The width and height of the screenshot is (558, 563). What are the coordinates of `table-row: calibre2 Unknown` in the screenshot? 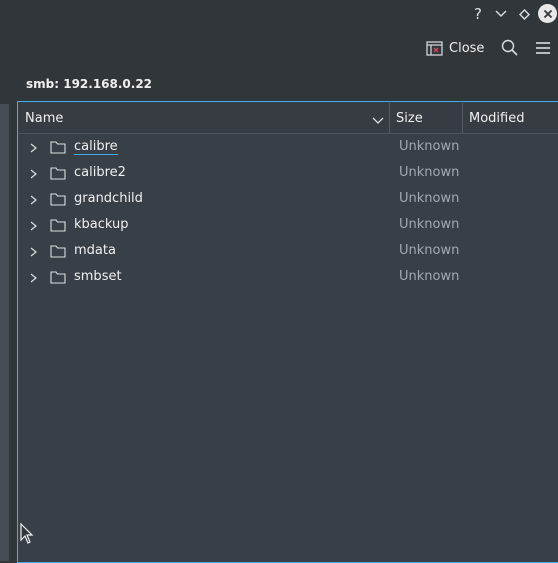 It's located at (288, 173).